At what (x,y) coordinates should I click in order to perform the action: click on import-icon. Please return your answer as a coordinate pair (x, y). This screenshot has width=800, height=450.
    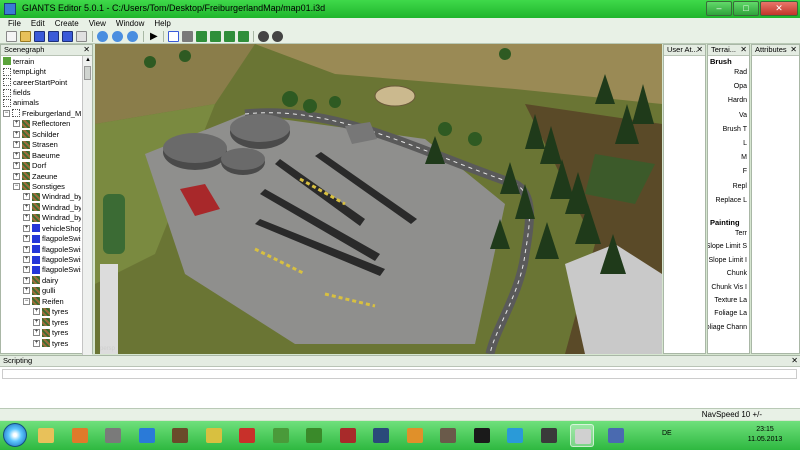
    Looking at the image, I should click on (81, 36).